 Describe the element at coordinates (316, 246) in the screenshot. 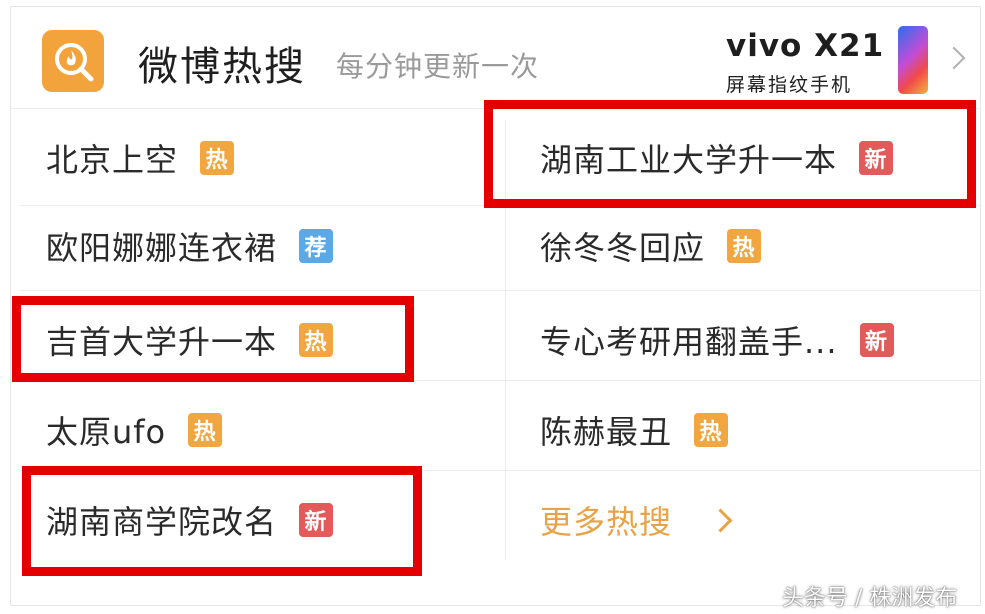

I see `recommend-badge: 荐` at that location.